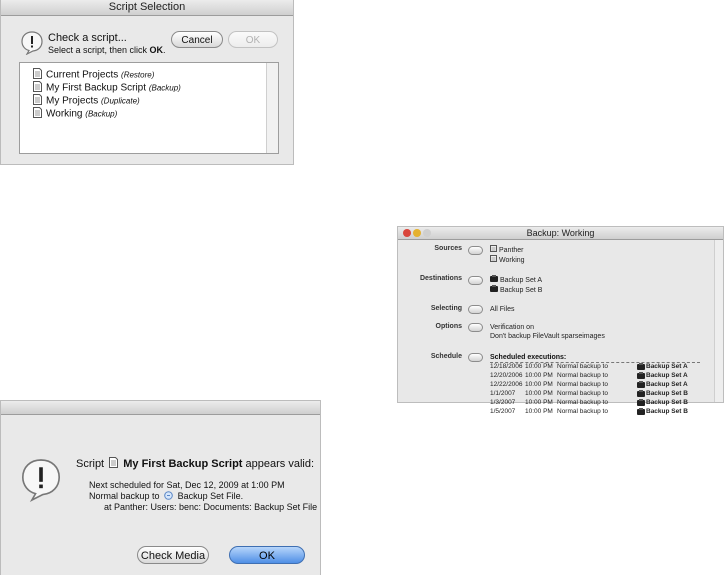 The width and height of the screenshot is (728, 575). Describe the element at coordinates (475, 357) in the screenshot. I see `schedule-button` at that location.